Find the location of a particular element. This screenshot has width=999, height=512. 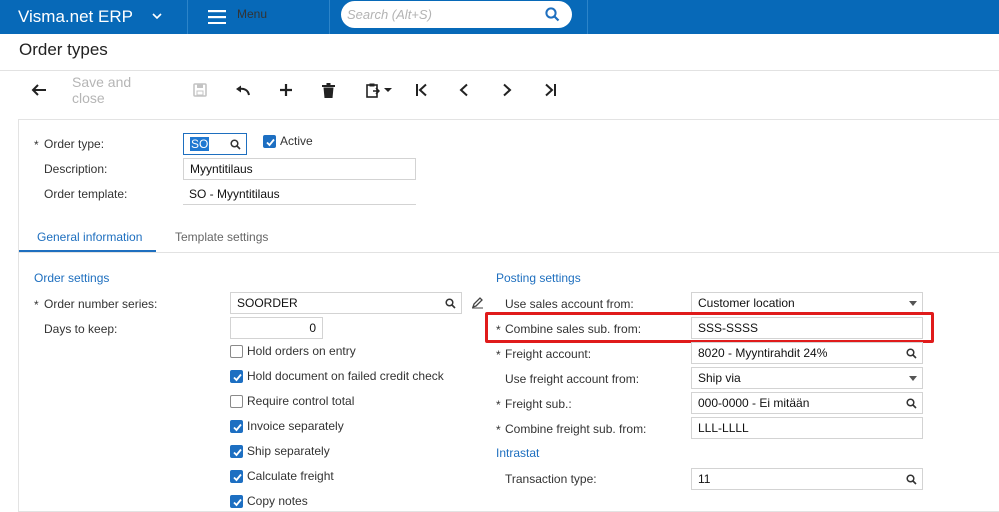

hold-on-failed-credit-check-label: Hold document on failed credit check is located at coordinates (345, 376).